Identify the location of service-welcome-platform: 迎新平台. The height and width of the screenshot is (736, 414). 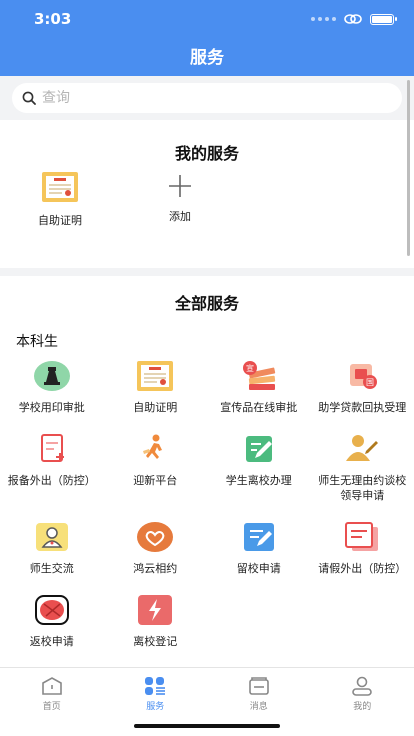
(156, 468).